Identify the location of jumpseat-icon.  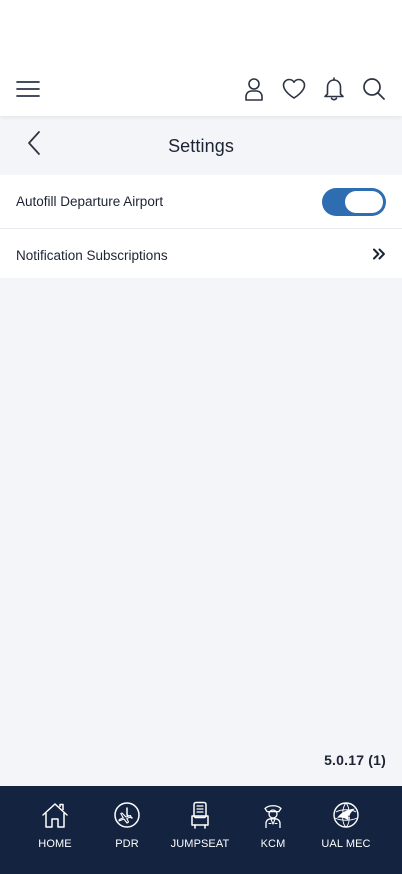
(200, 815).